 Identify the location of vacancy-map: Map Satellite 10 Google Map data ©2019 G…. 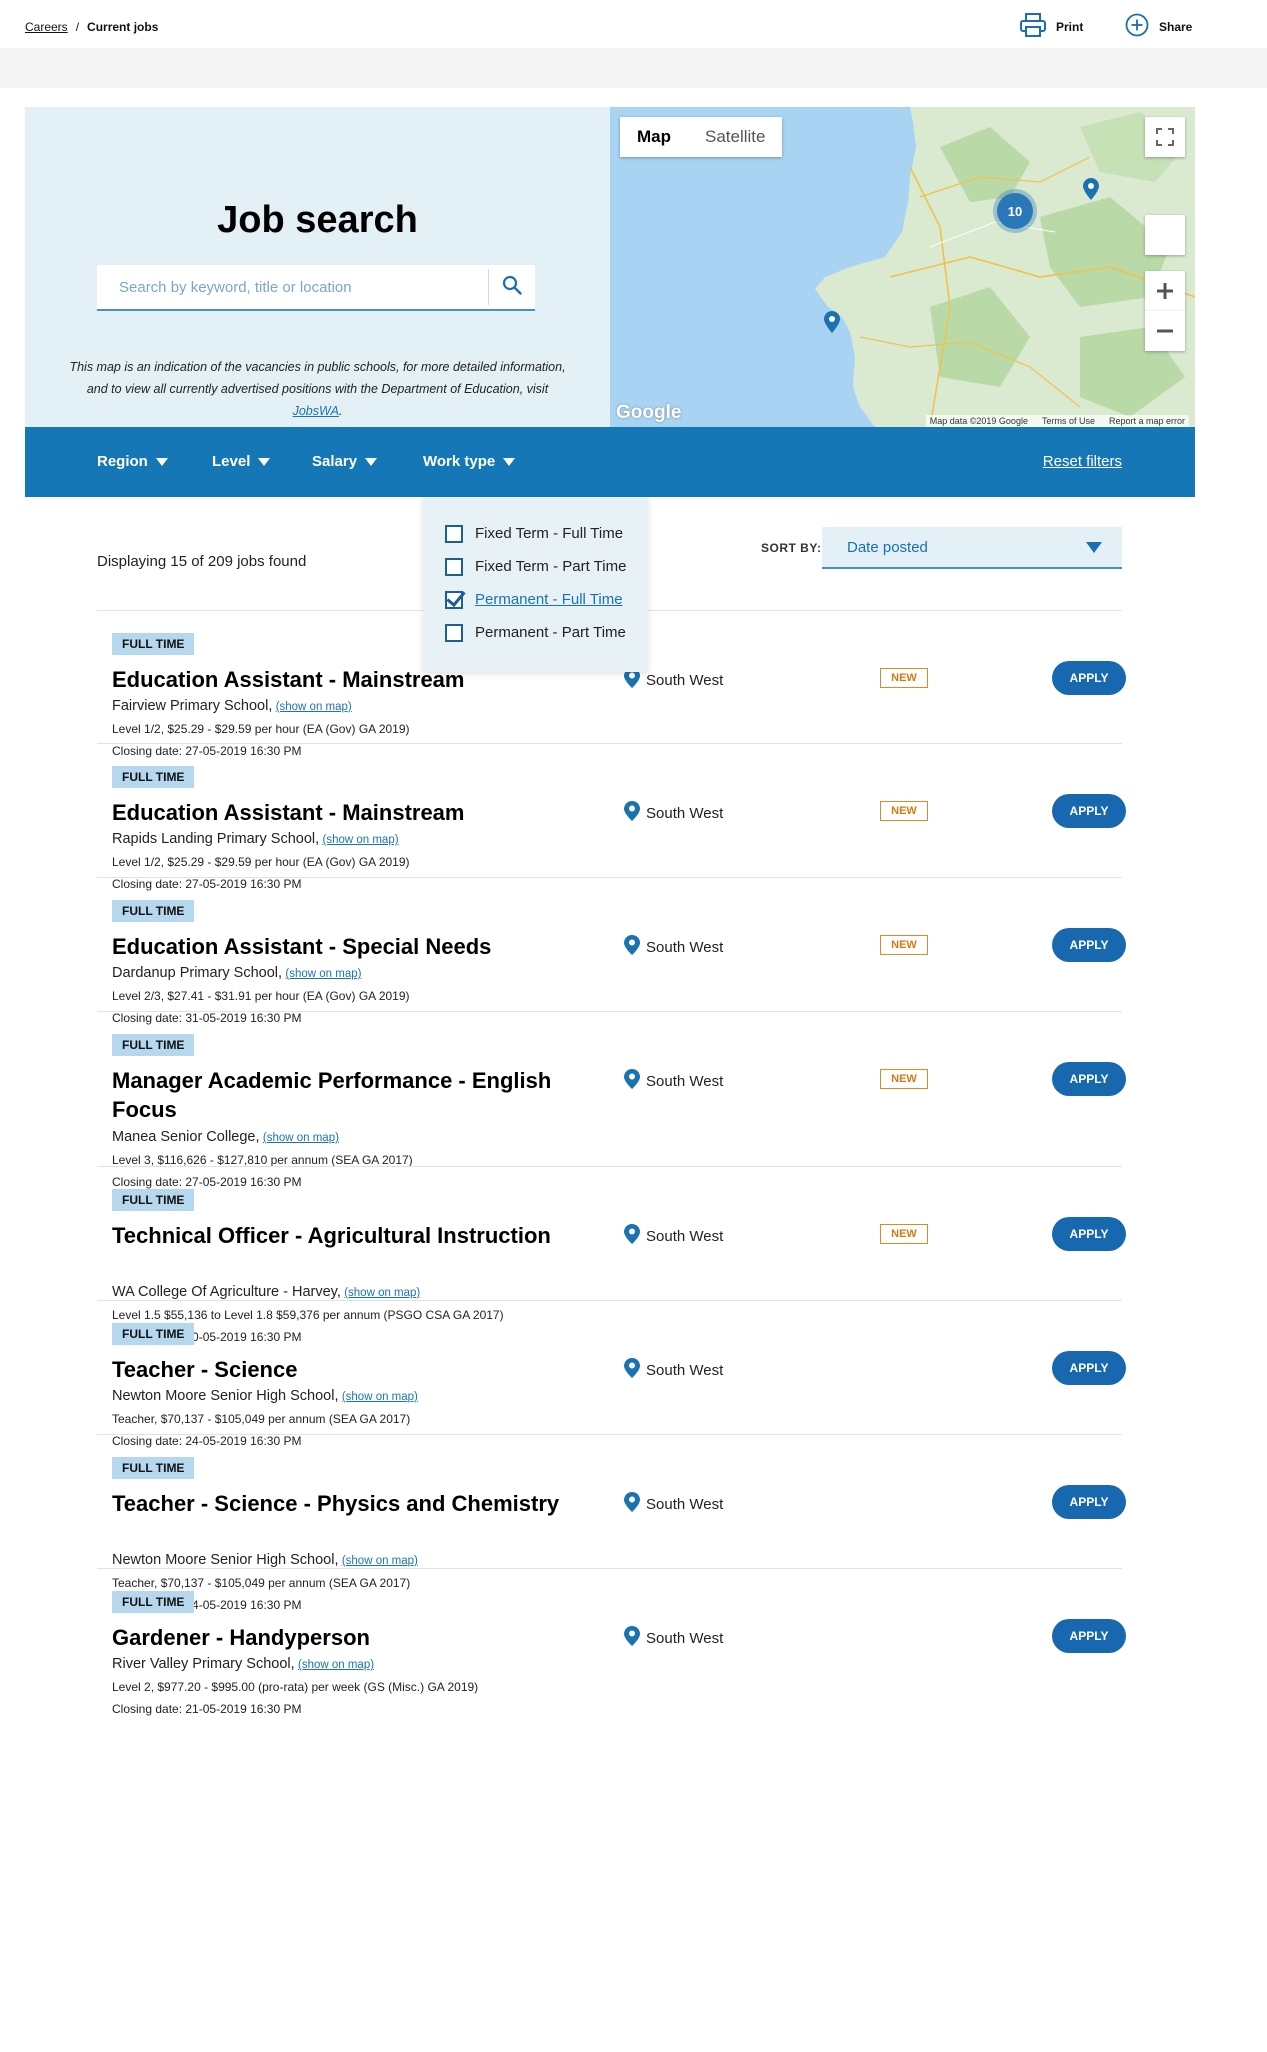
(902, 267).